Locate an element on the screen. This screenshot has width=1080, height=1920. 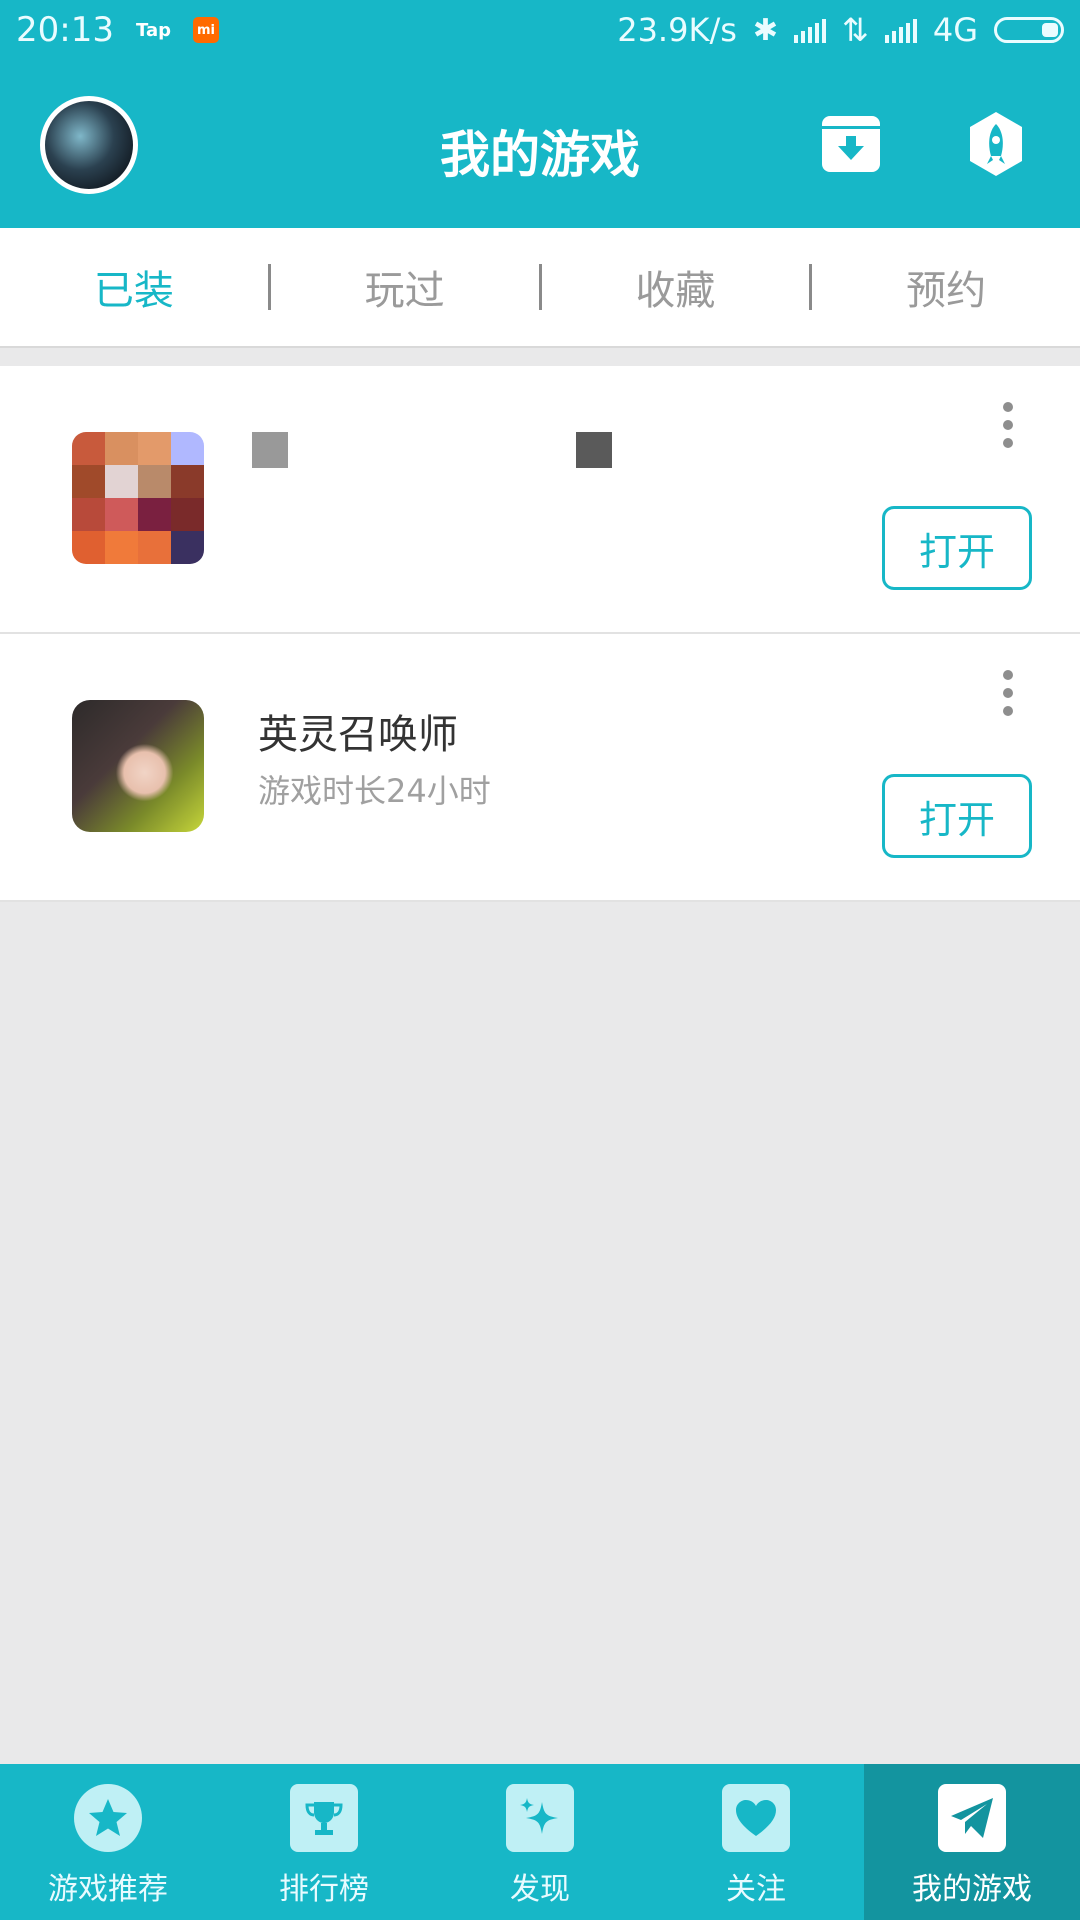
battery-icon is located at coordinates (1029, 30).